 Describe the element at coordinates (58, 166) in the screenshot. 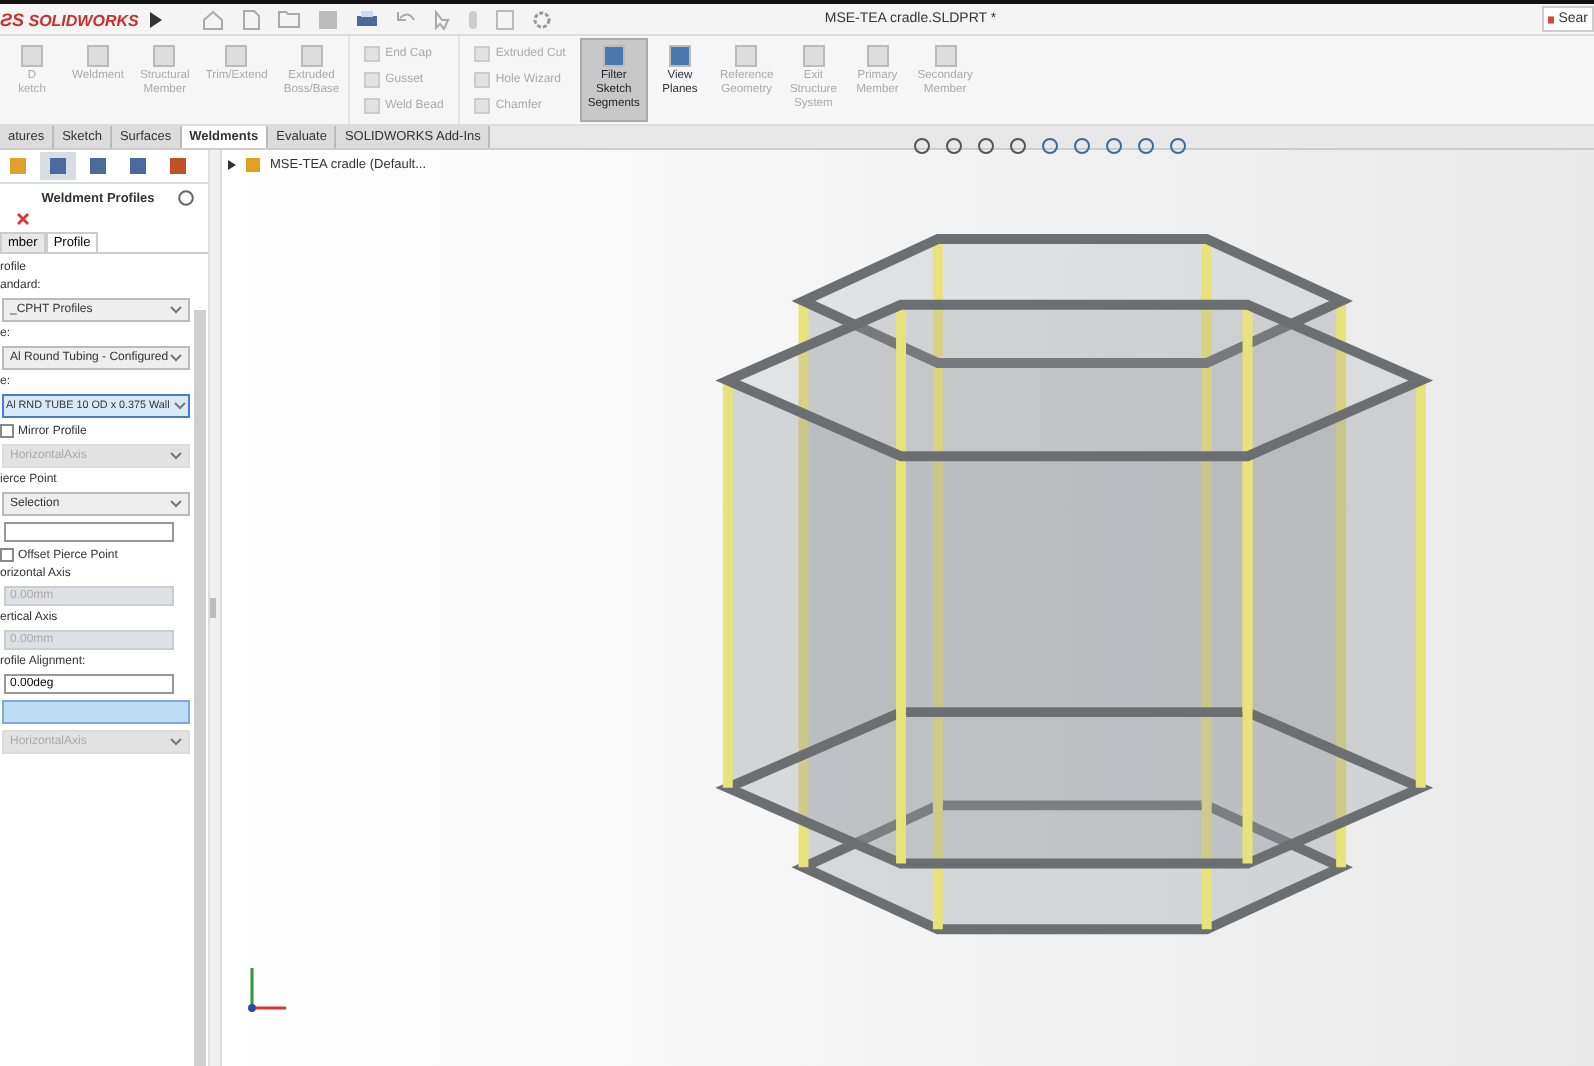

I see `panel-tab-icon` at that location.